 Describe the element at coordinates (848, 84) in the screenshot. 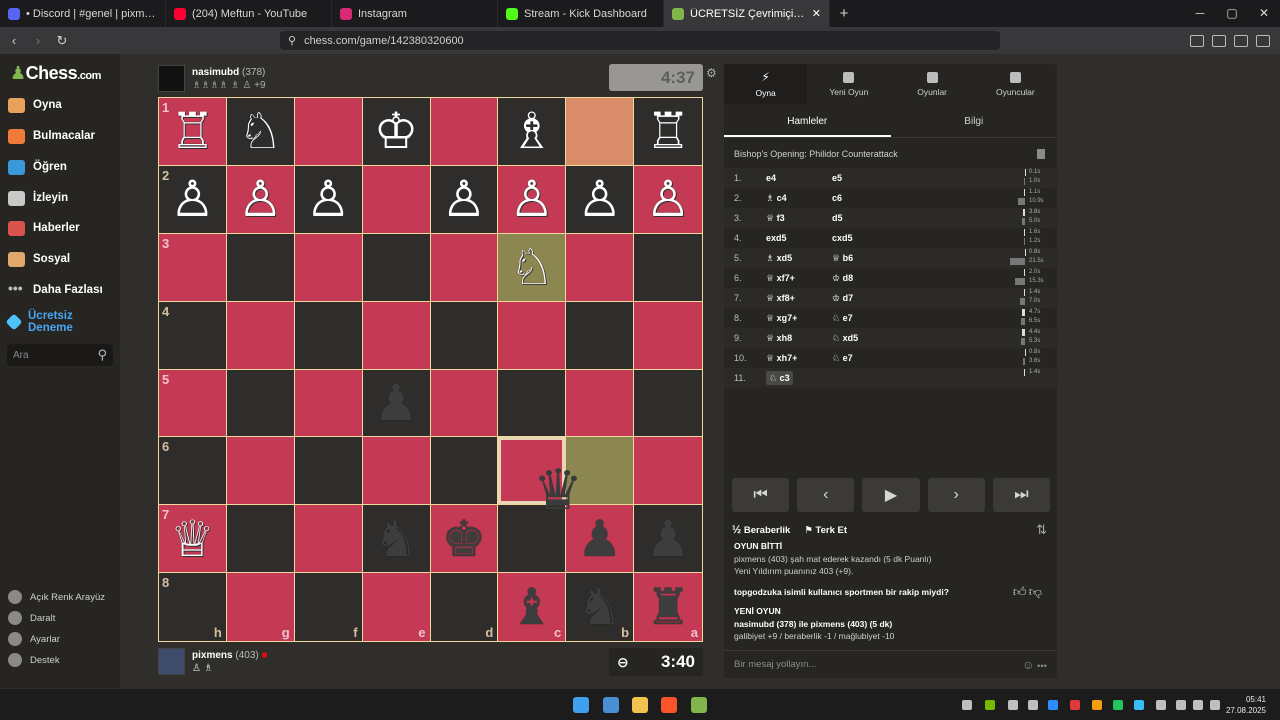

I see `tab-new-game: Yeni Oyun` at that location.